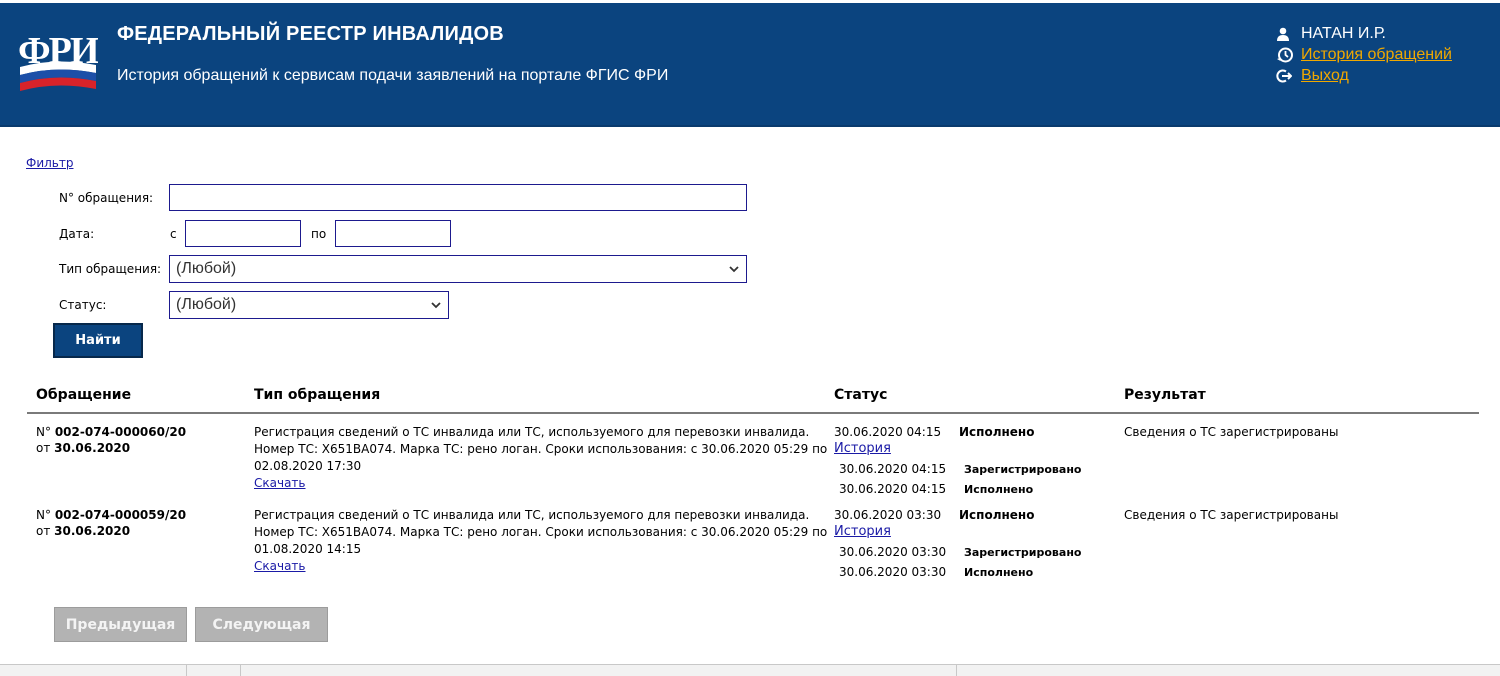  Describe the element at coordinates (206, 304) in the screenshot. I see `status-value: (Любой)` at that location.